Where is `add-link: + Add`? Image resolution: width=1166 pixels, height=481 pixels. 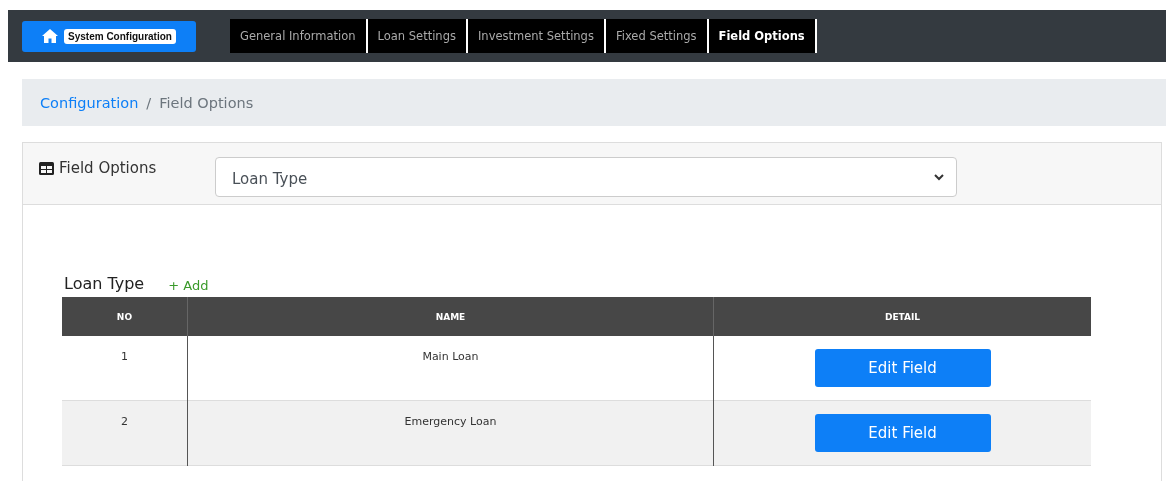
add-link: + Add is located at coordinates (188, 285).